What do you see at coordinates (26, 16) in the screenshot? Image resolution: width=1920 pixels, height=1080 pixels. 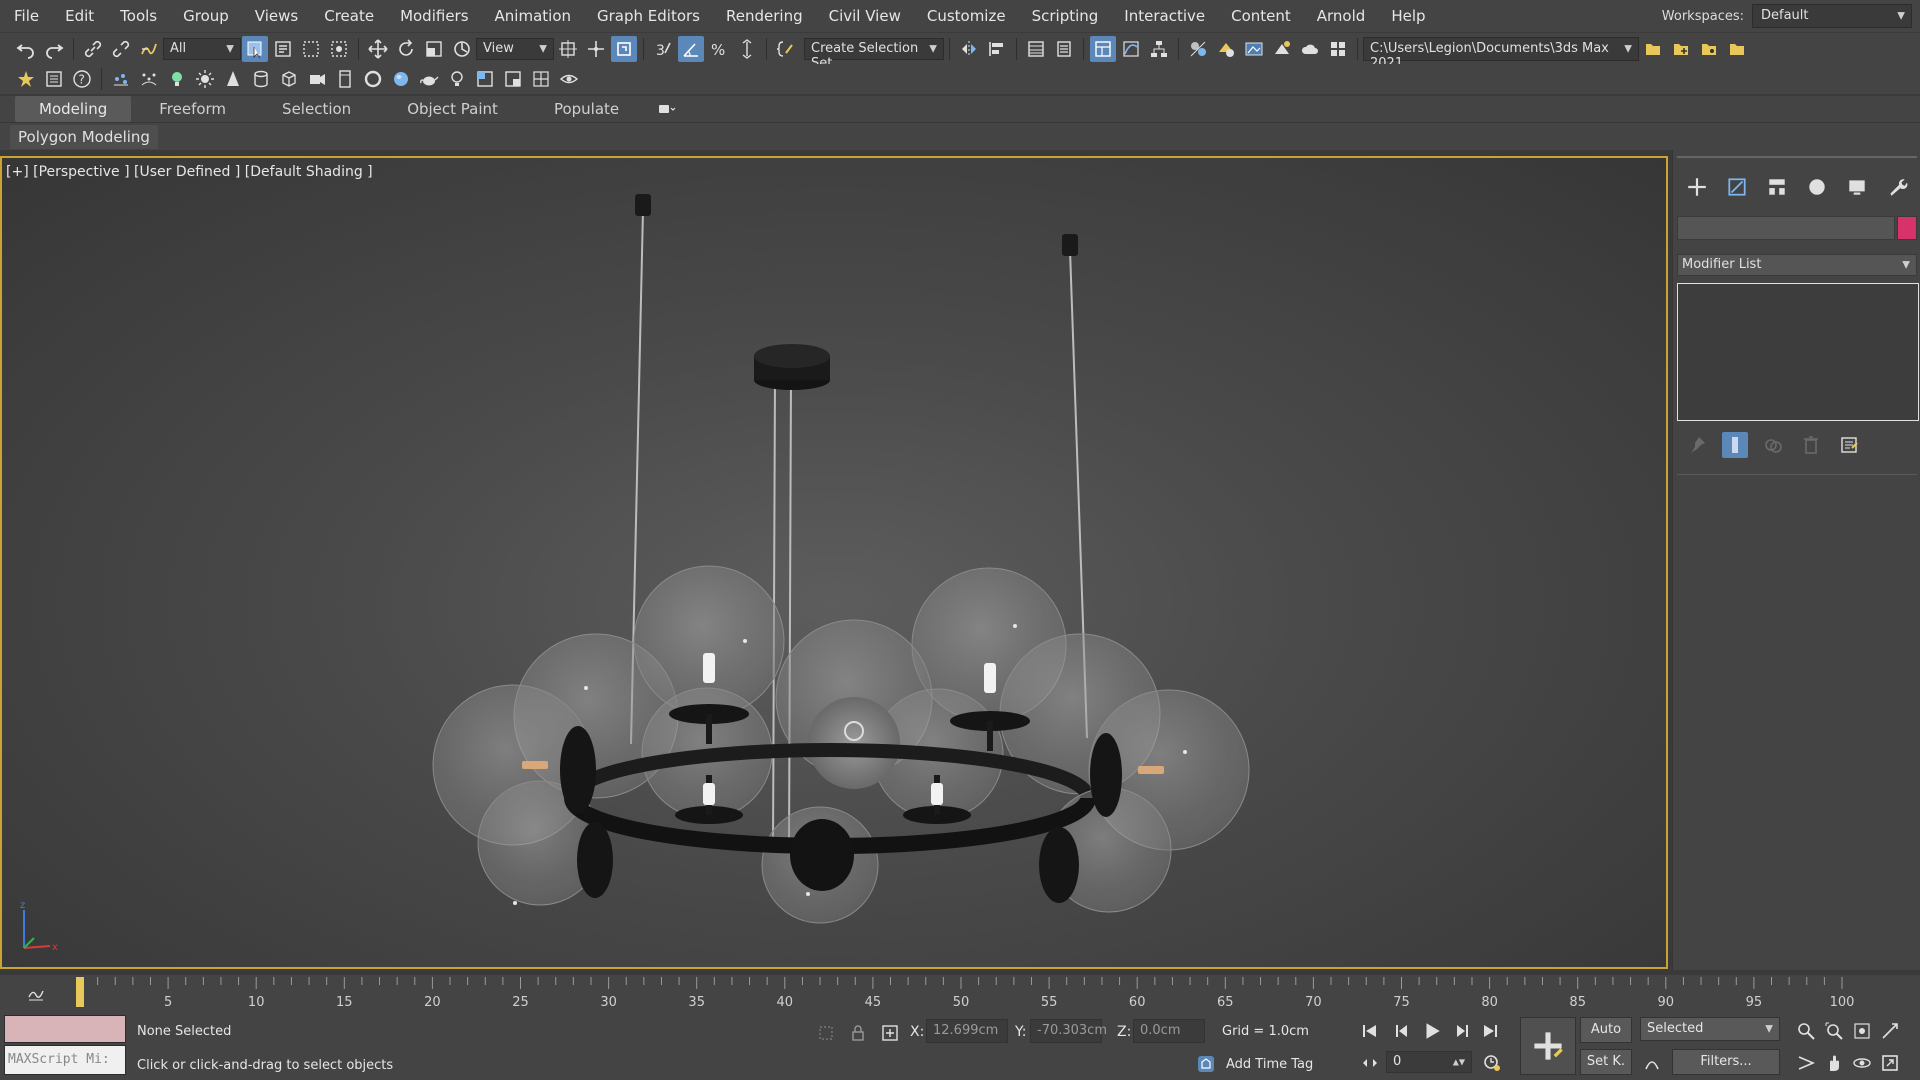 I see `menu-item-file: File` at bounding box center [26, 16].